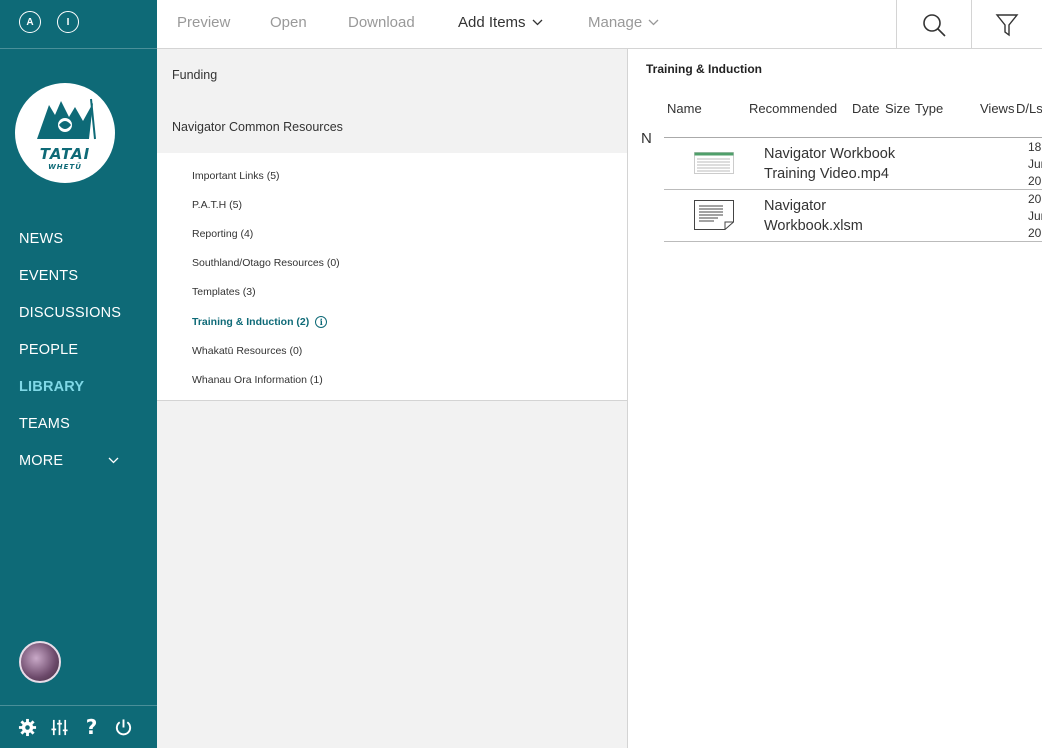 The width and height of the screenshot is (1042, 748). I want to click on nav-label: NEWS, so click(41, 238).